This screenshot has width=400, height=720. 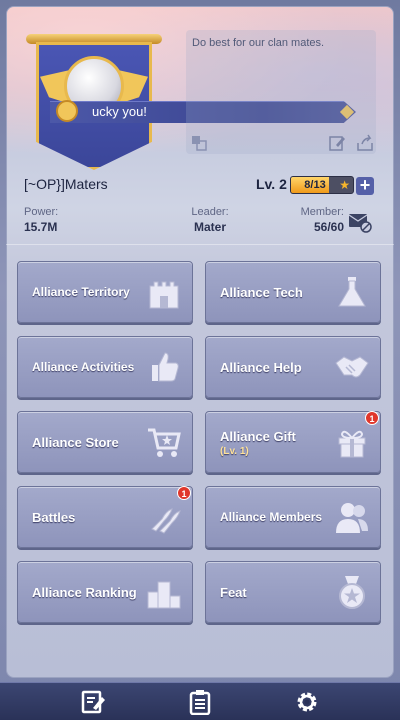 I want to click on alliance-activities-button: Alliance Activities, so click(x=105, y=367).